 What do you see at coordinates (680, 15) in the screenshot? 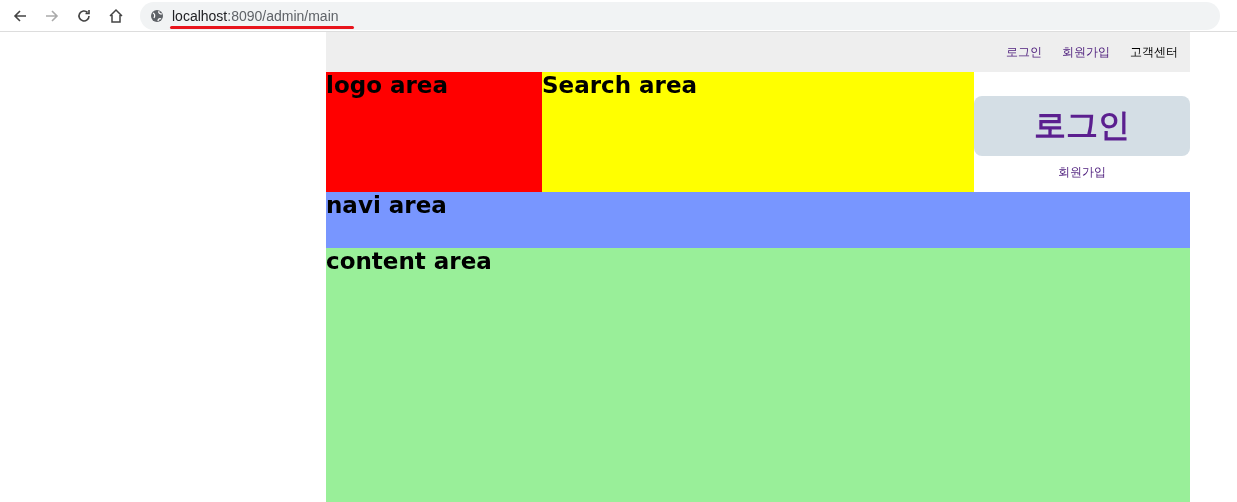
I see `address-bar: localhost:8090/admin/main` at bounding box center [680, 15].